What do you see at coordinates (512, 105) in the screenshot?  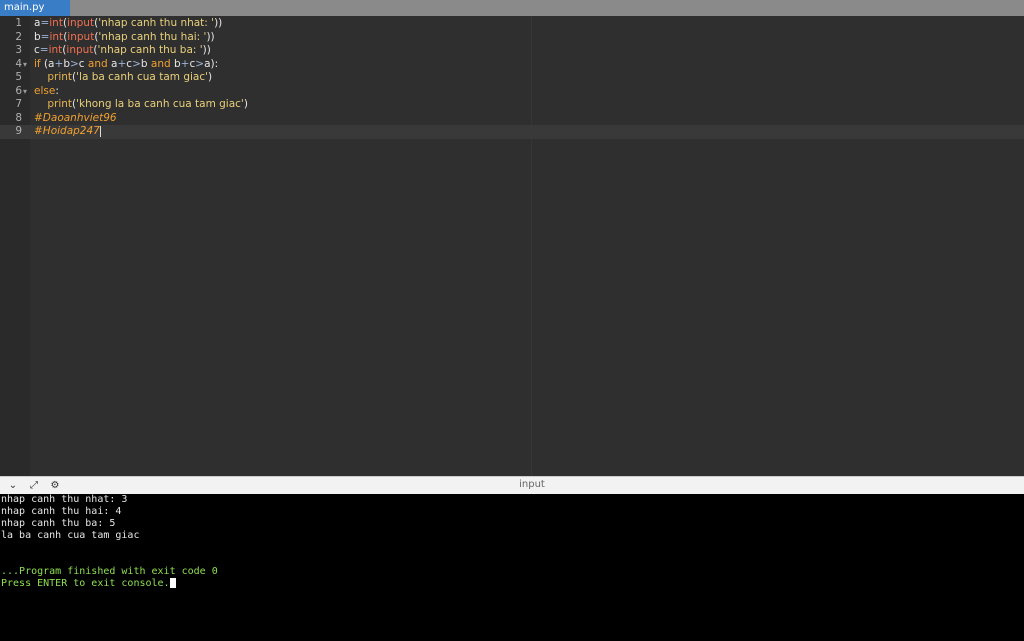 I see `code-line: 7 print('khong la ba canh cua tam giac')` at bounding box center [512, 105].